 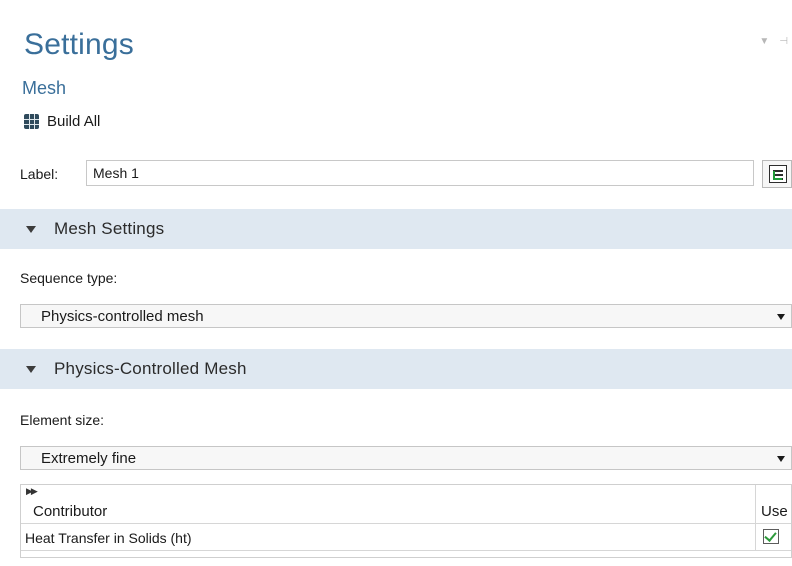 I want to click on use-checkbox, so click(x=771, y=536).